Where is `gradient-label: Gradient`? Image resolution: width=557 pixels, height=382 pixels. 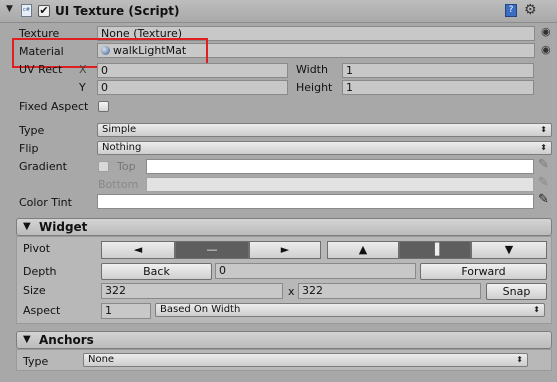
gradient-label: Gradient is located at coordinates (43, 166).